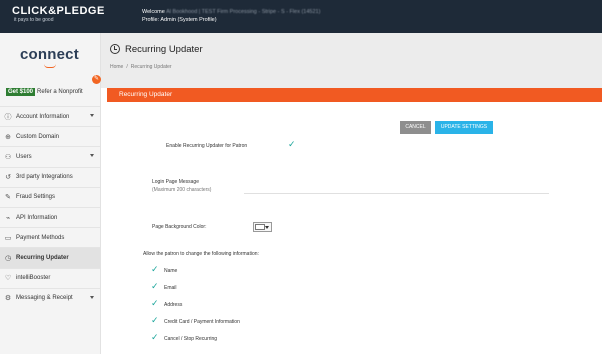  What do you see at coordinates (175, 182) in the screenshot?
I see `login-message-label: Login Page Message` at bounding box center [175, 182].